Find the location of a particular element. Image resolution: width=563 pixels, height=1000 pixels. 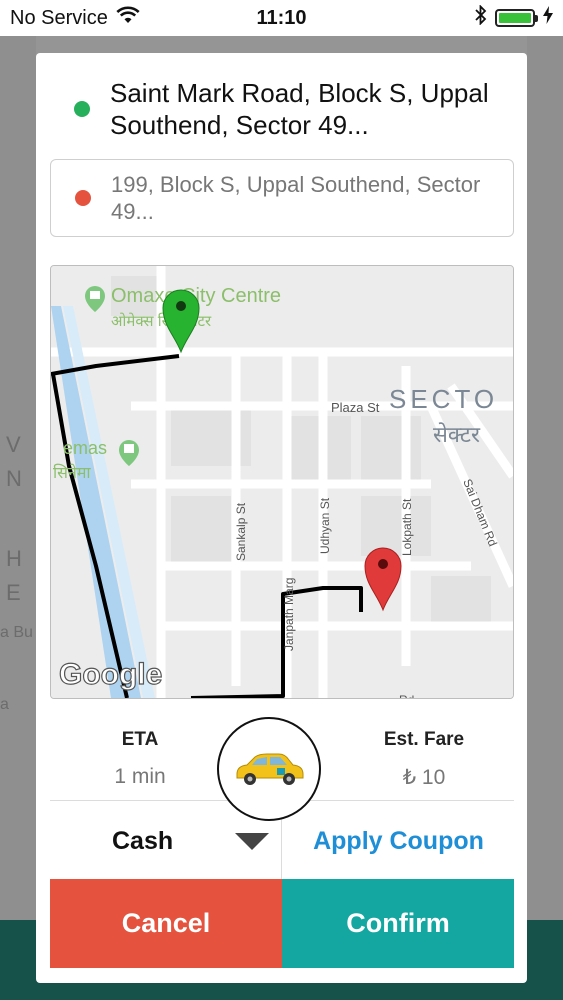

background-text: V is located at coordinates (13, 444).